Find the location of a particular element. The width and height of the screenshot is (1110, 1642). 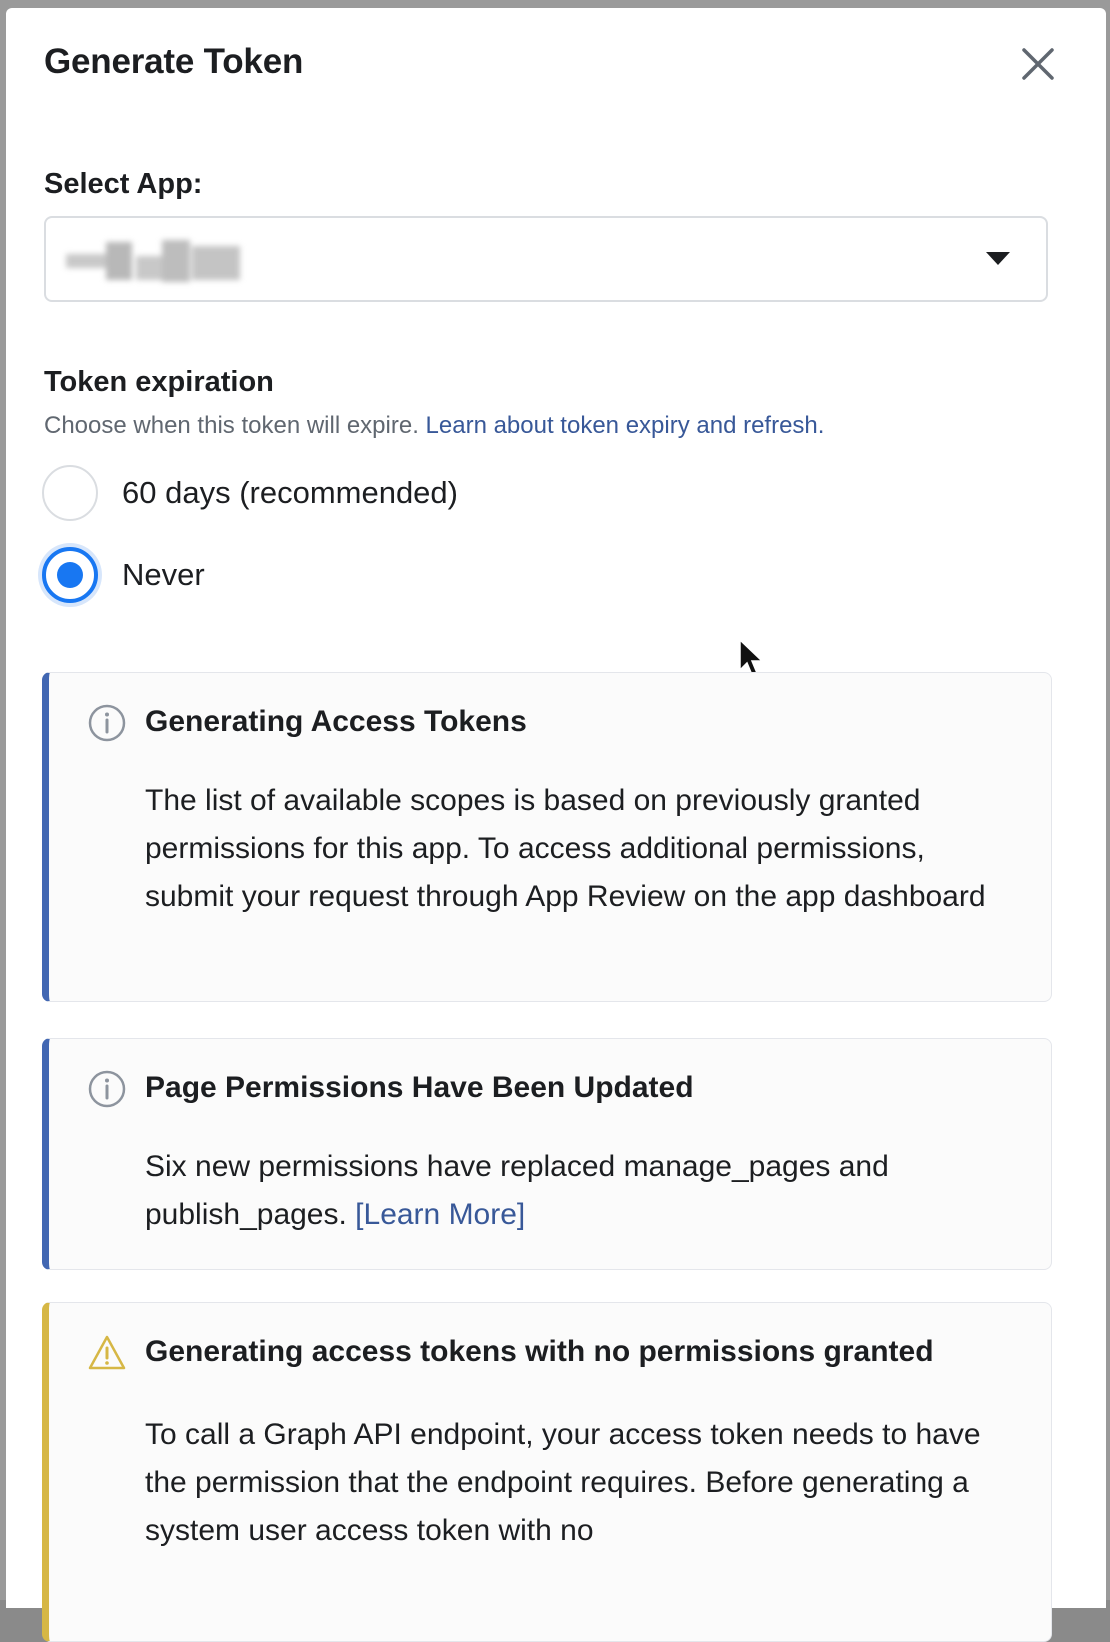

helper-text: Choose when this token will expire. is located at coordinates (231, 425).